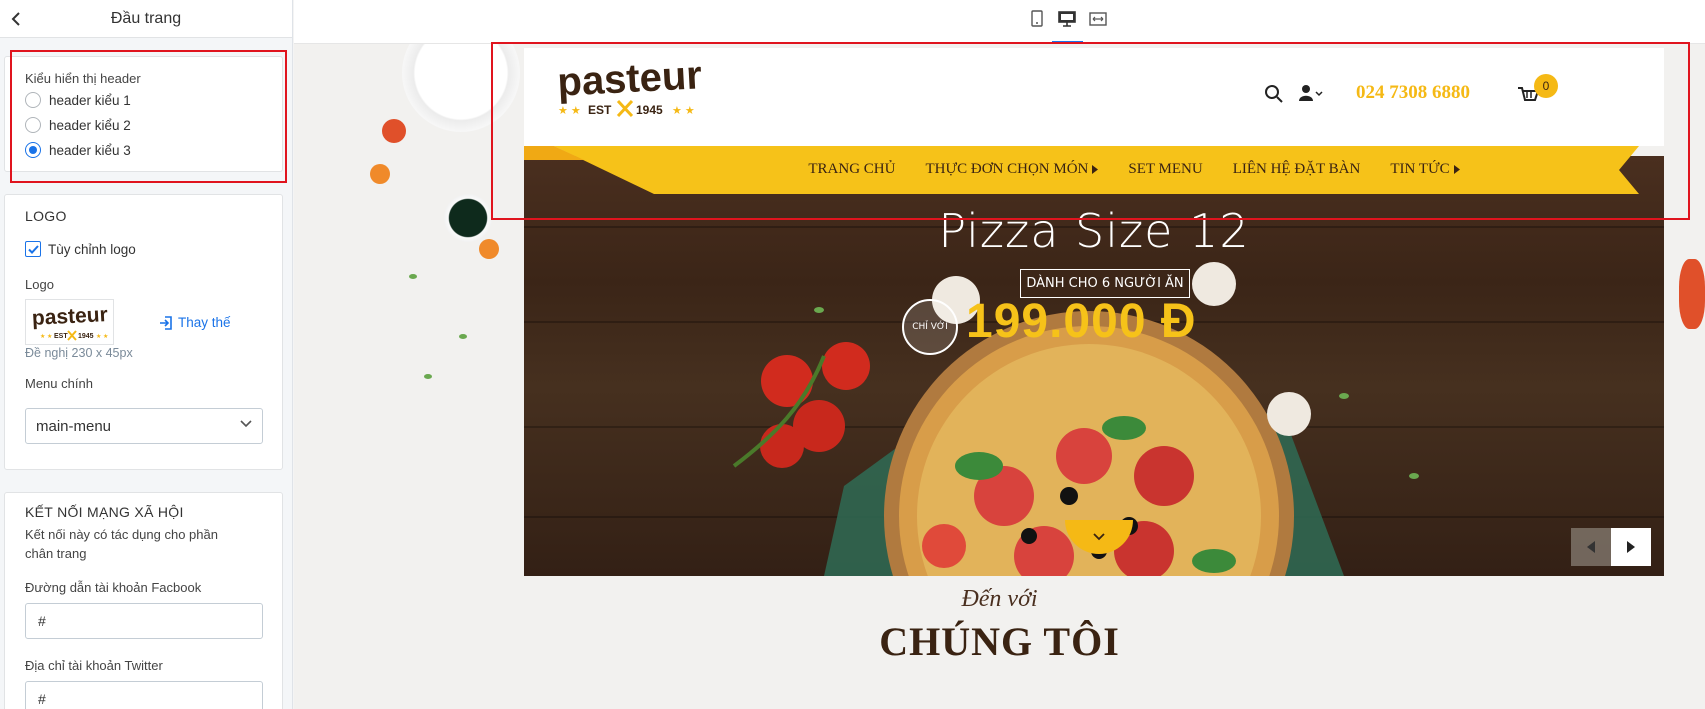 The height and width of the screenshot is (709, 1705). I want to click on radio-label: header kiểu 1, so click(90, 100).